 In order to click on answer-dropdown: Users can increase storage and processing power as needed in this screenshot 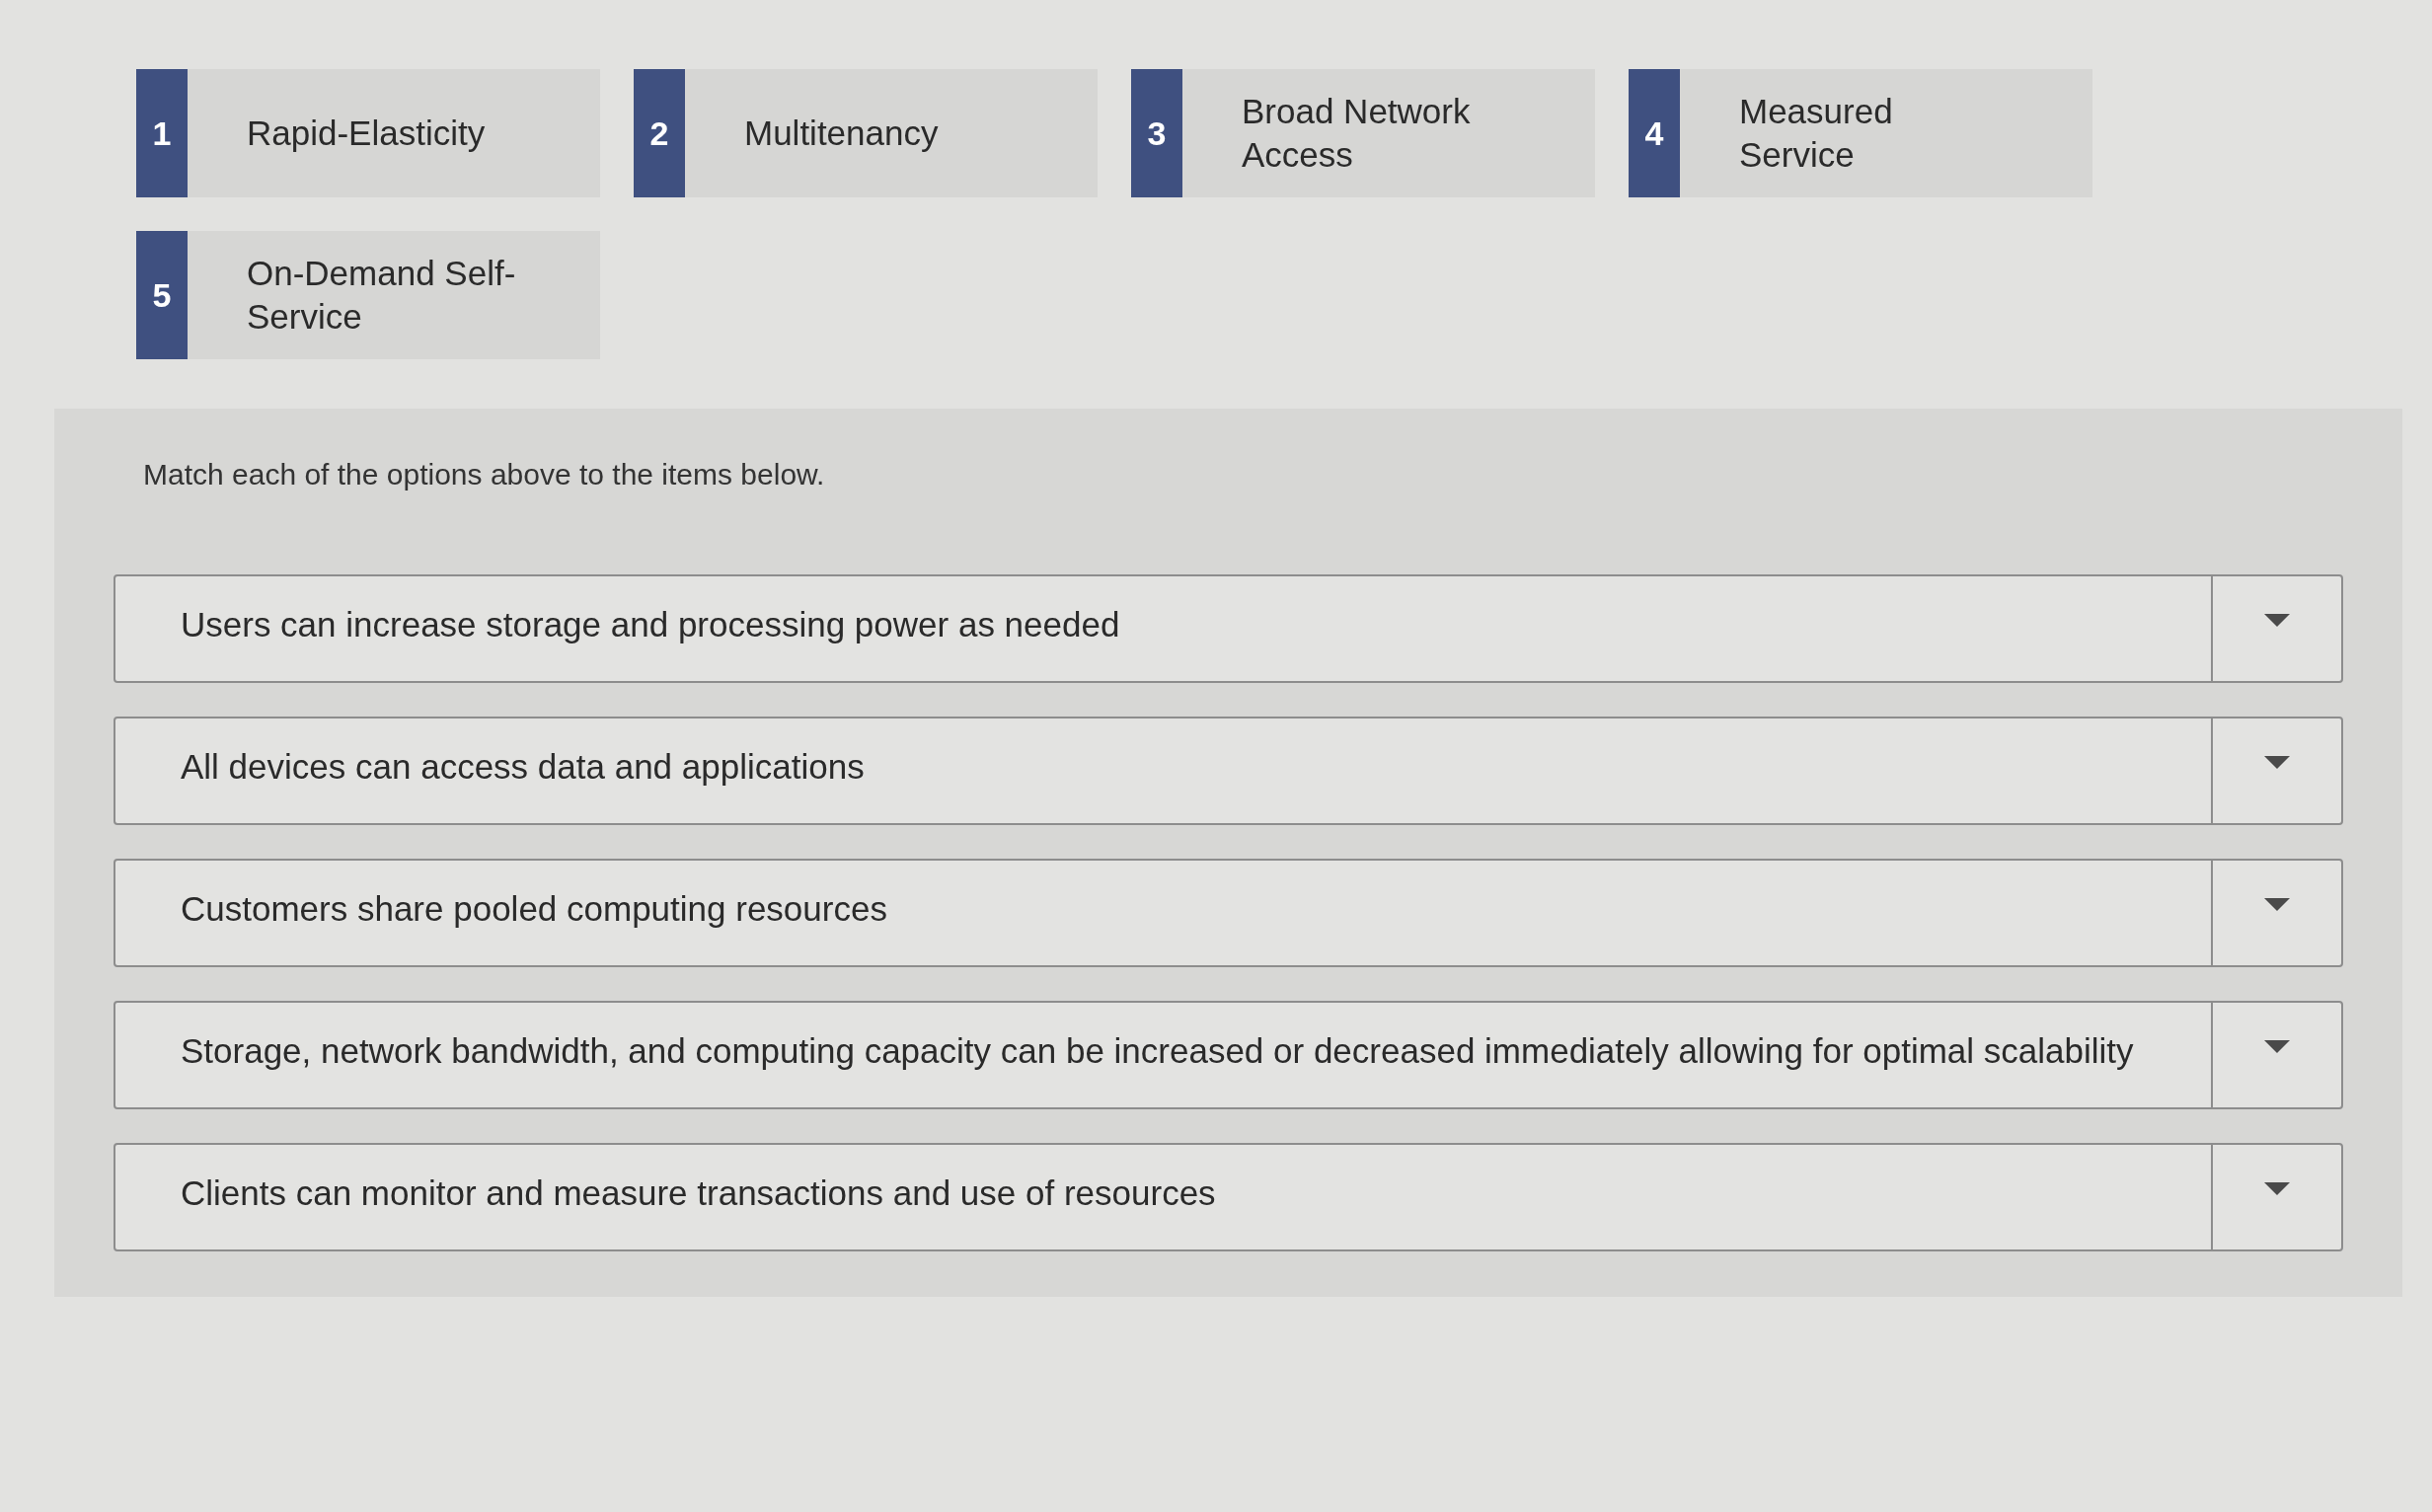, I will do `click(1228, 628)`.